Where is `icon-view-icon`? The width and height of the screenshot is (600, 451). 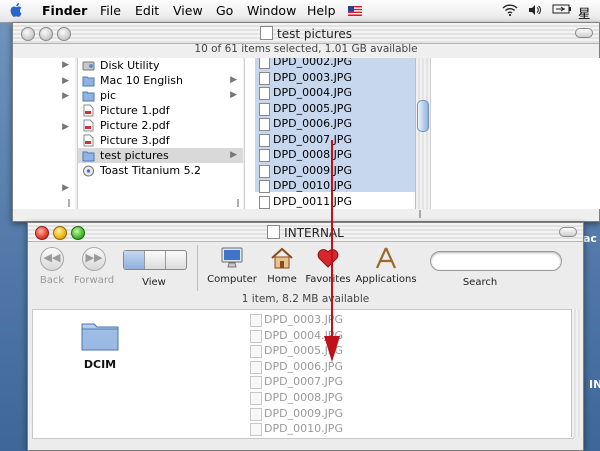 icon-view-icon is located at coordinates (134, 260).